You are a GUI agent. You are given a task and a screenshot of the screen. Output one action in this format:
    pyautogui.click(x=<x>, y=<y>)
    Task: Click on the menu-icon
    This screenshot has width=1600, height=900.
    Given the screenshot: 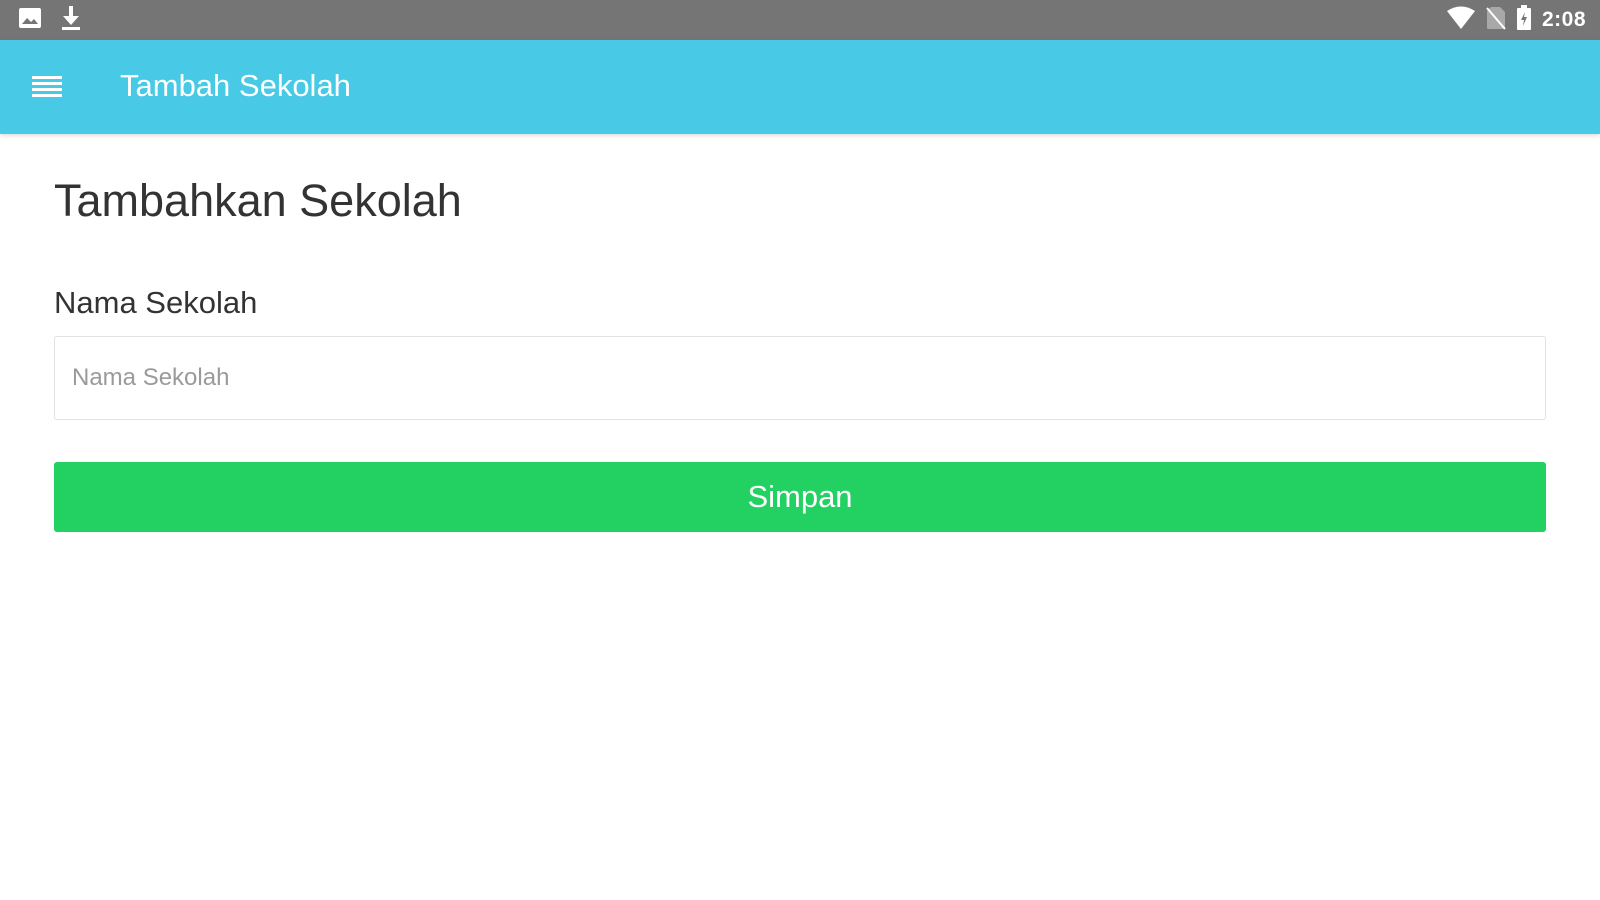 What is the action you would take?
    pyautogui.click(x=47, y=88)
    